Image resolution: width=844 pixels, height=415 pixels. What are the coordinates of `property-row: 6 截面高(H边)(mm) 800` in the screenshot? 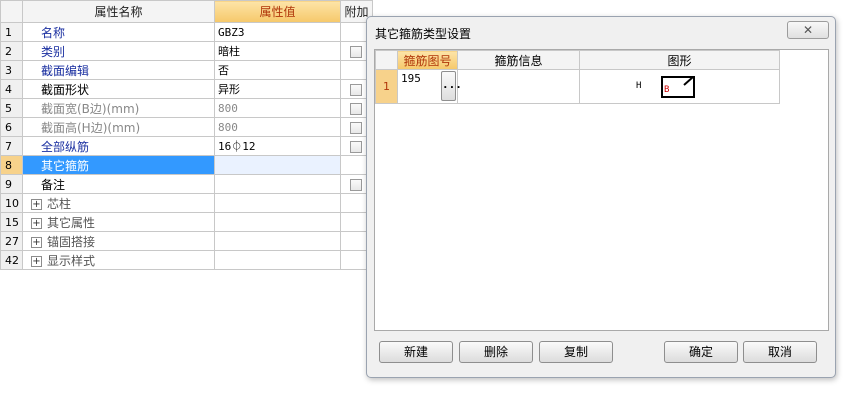 It's located at (186, 127).